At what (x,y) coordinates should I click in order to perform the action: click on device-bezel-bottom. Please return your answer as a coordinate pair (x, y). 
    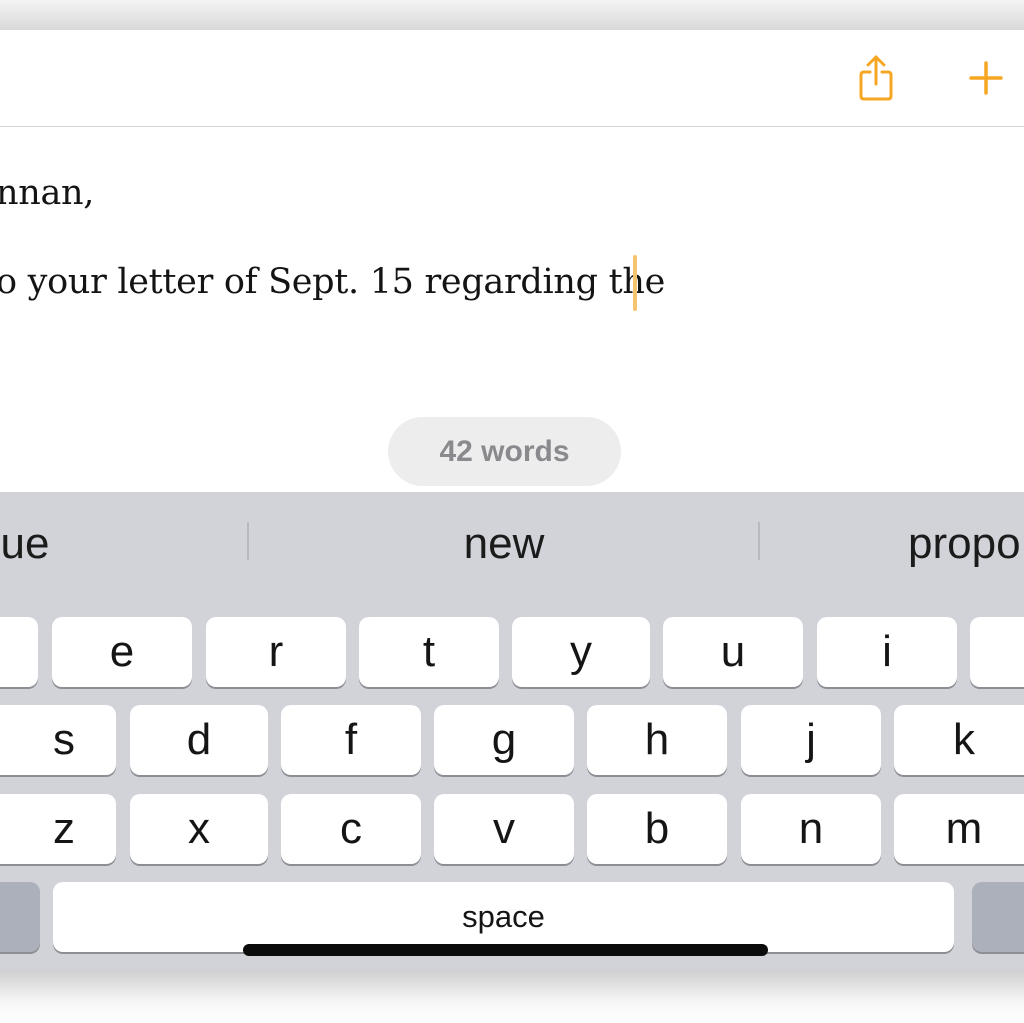
    Looking at the image, I should click on (512, 996).